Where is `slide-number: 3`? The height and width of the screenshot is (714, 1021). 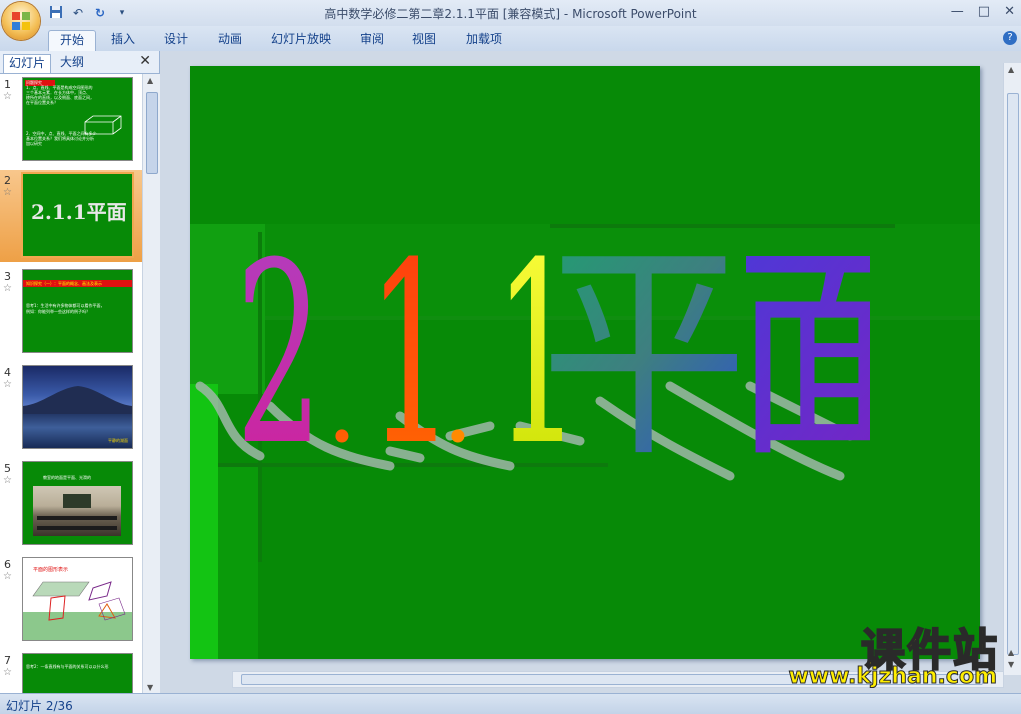
slide-number: 3 is located at coordinates (7, 276).